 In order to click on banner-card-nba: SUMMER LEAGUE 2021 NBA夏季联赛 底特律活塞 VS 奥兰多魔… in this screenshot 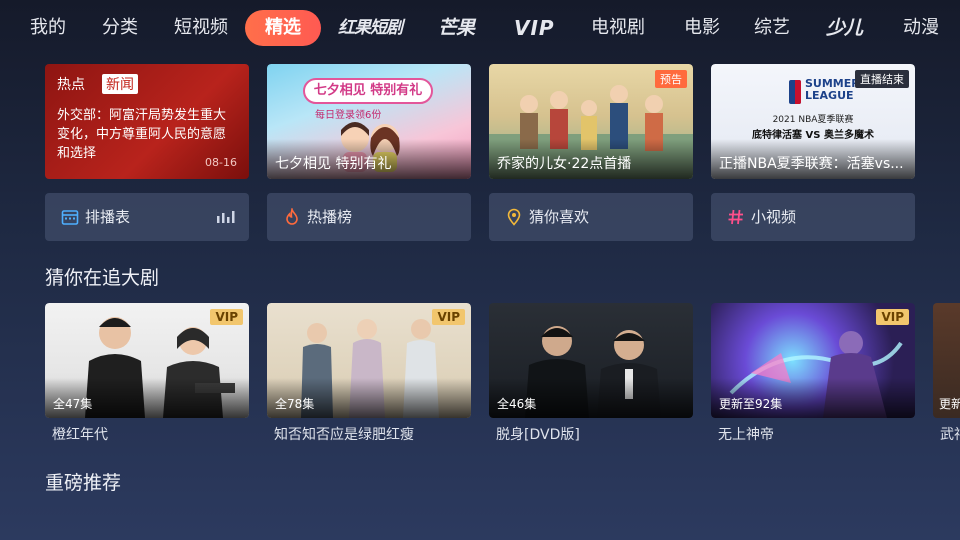, I will do `click(813, 121)`.